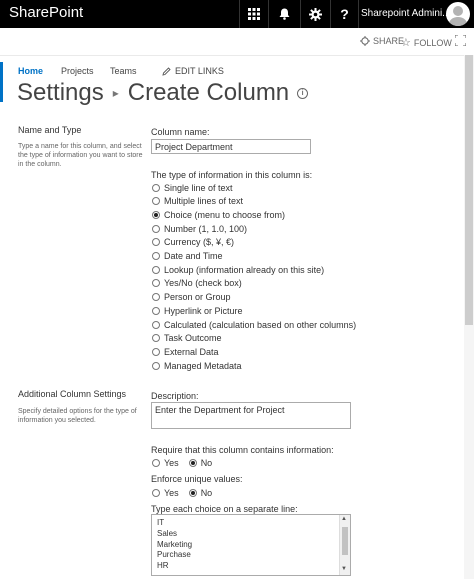 The image size is (474, 579). What do you see at coordinates (225, 214) in the screenshot?
I see `column-type-label: Choice (menu to choose from)` at bounding box center [225, 214].